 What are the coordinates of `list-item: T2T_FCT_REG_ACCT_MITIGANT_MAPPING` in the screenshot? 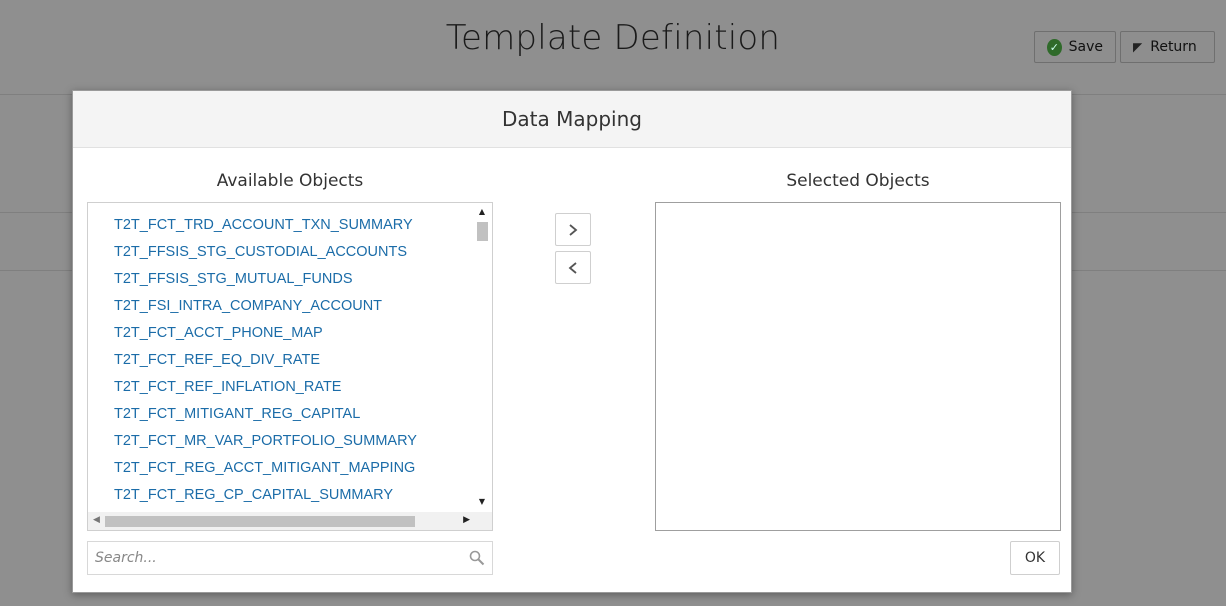 It's located at (281, 467).